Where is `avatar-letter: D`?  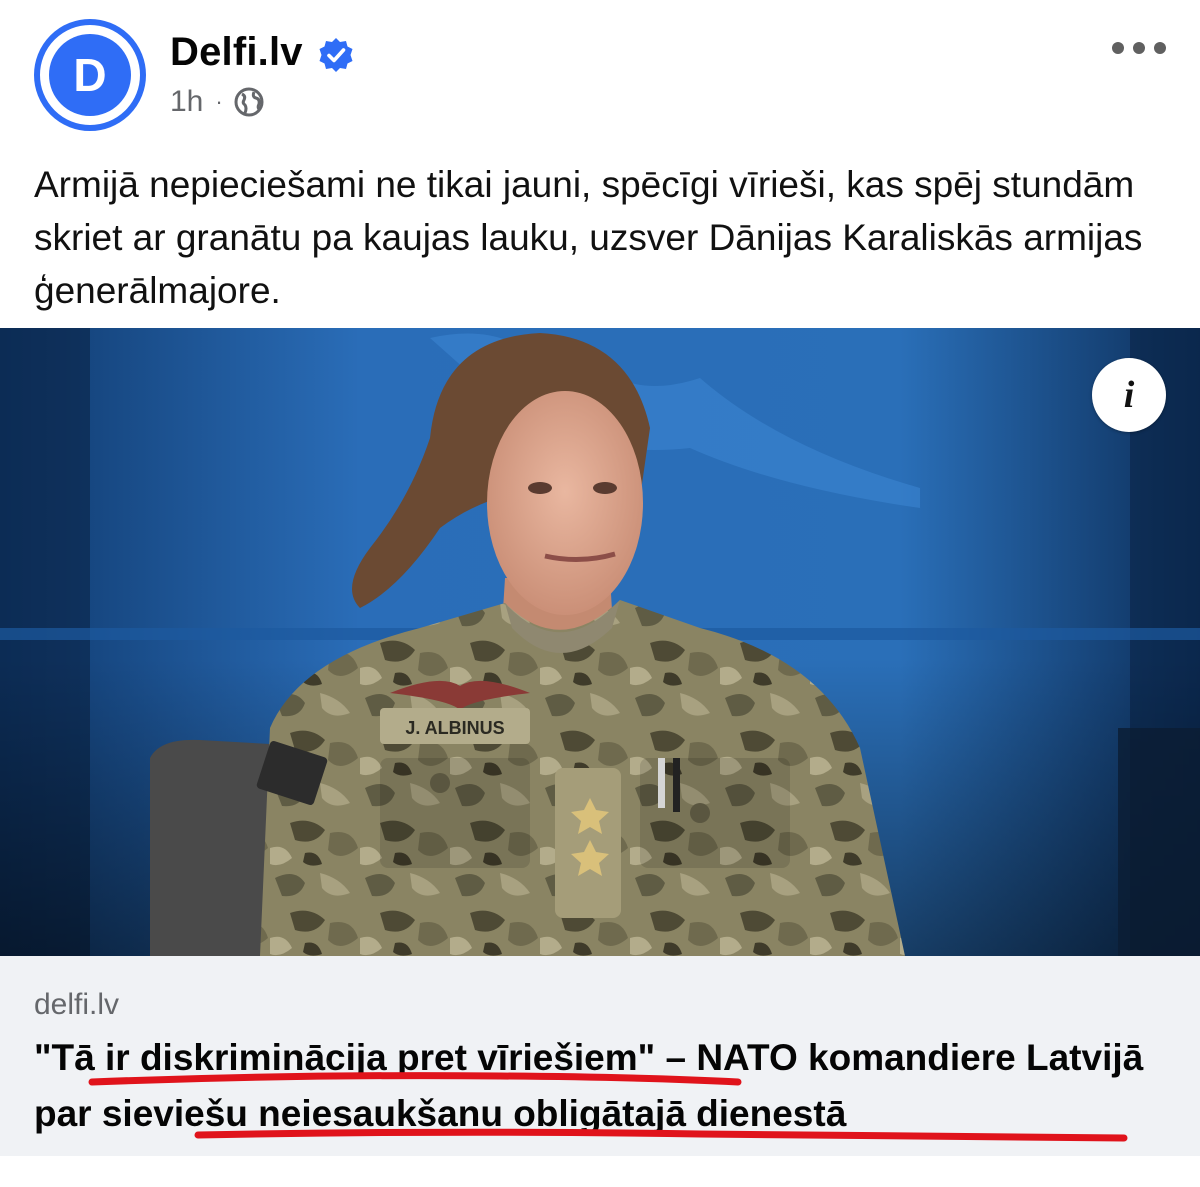 avatar-letter: D is located at coordinates (90, 75).